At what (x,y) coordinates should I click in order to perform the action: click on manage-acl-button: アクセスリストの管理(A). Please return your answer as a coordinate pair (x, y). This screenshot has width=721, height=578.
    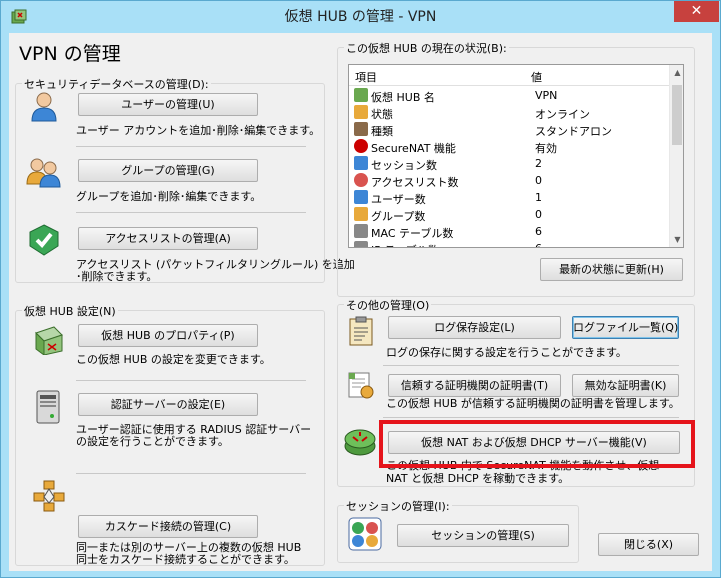
    Looking at the image, I should click on (168, 238).